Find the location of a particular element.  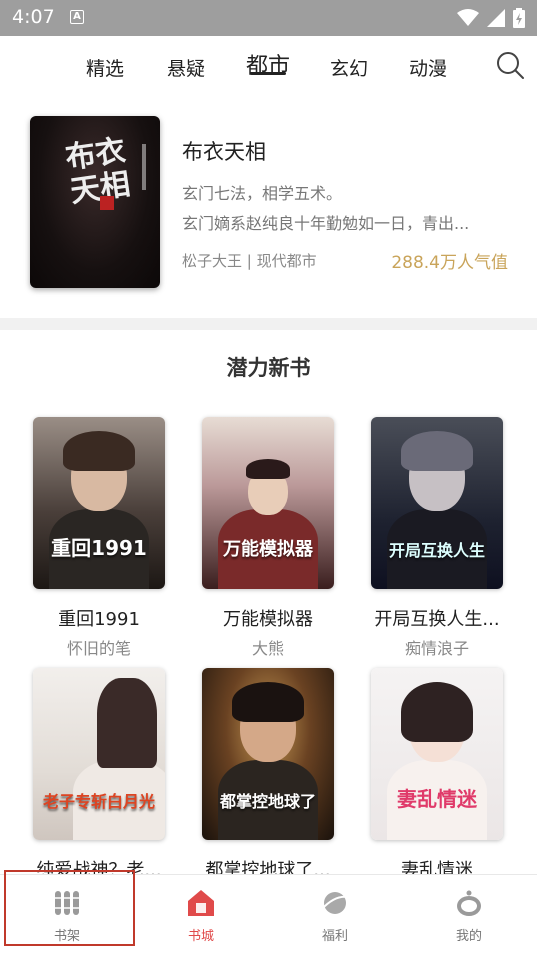

book-cover-text: 老子专斩白月光 is located at coordinates (98, 801).